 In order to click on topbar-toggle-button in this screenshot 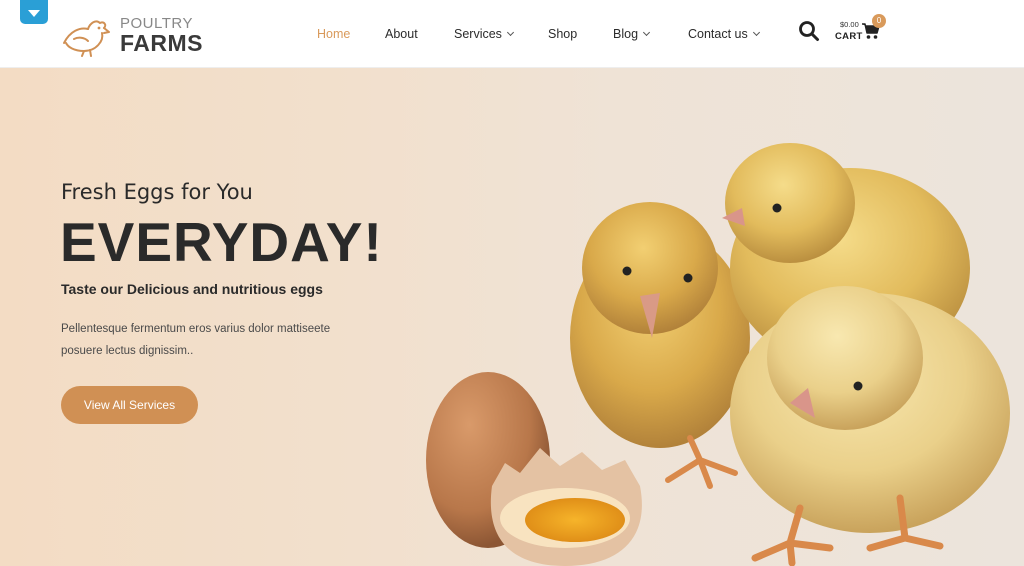, I will do `click(34, 12)`.